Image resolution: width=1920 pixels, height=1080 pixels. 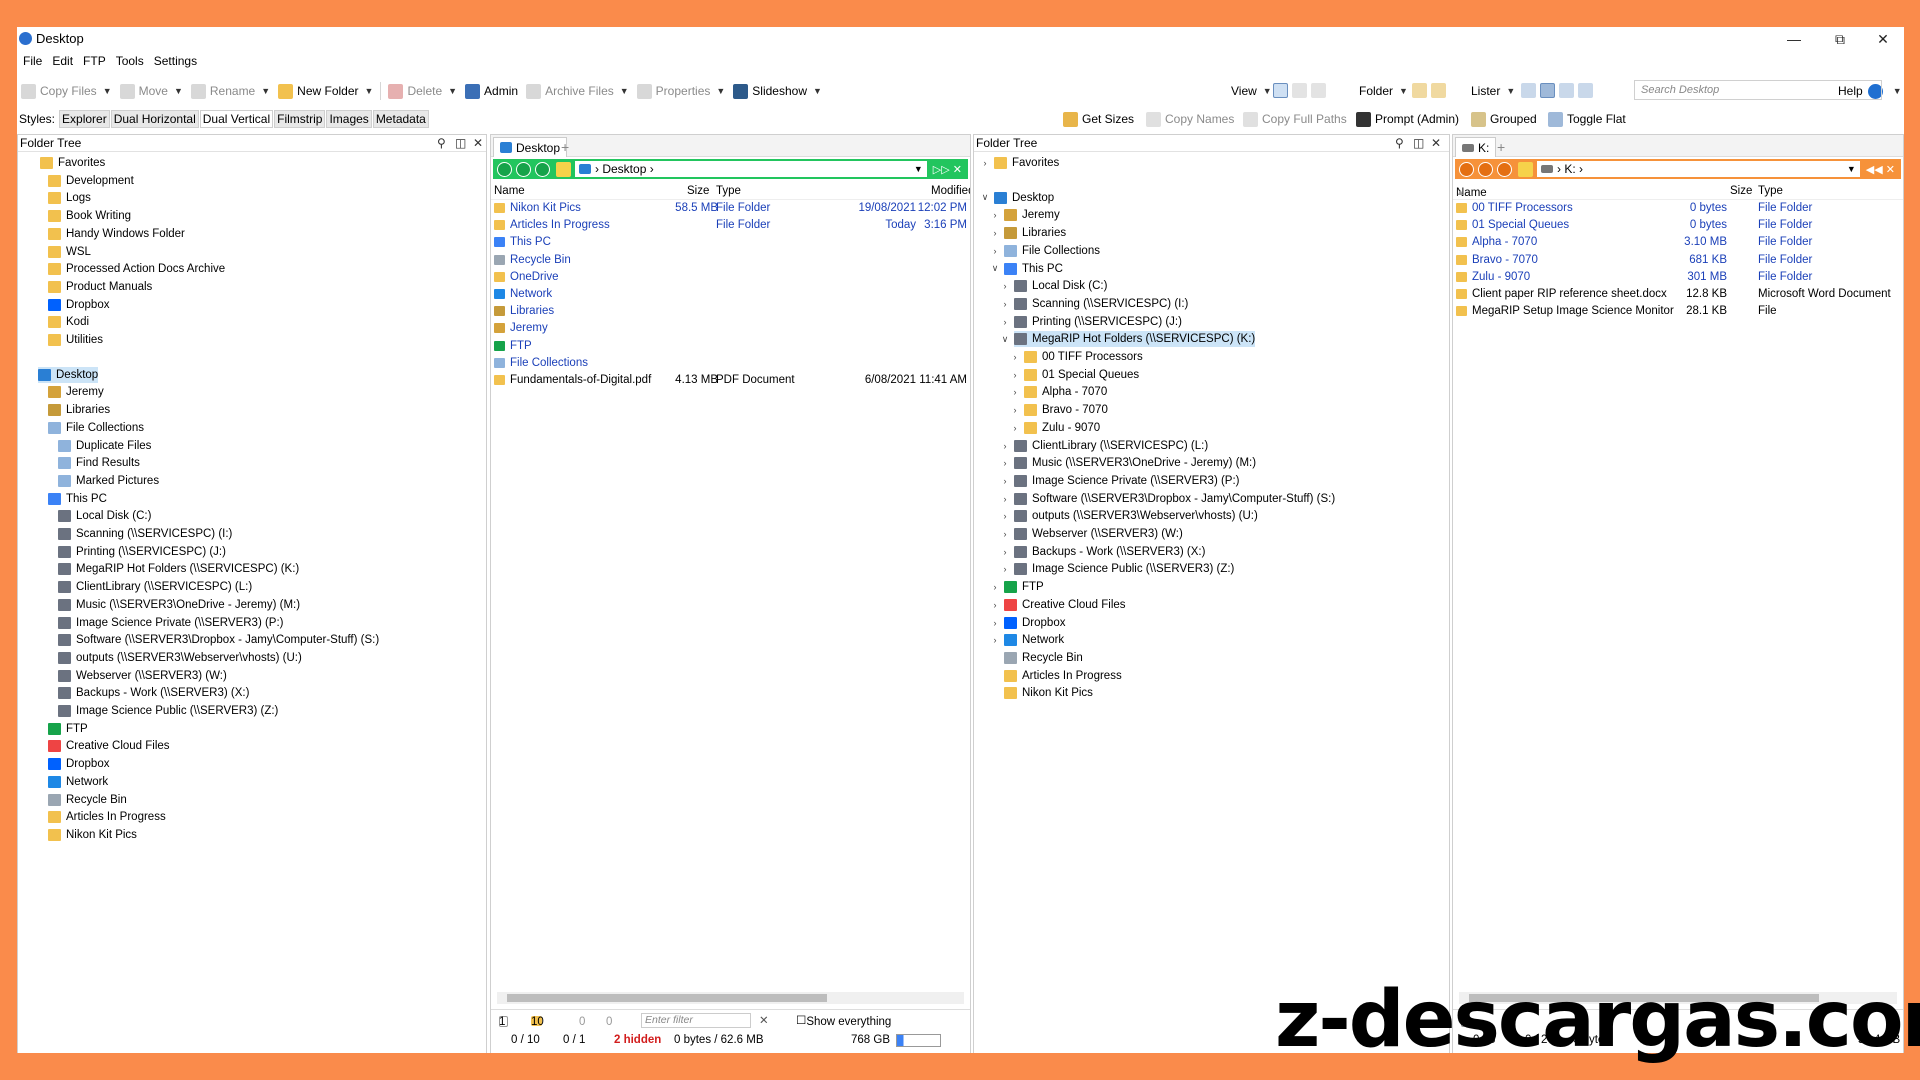 I want to click on restore-button: ⧉, so click(x=1840, y=39).